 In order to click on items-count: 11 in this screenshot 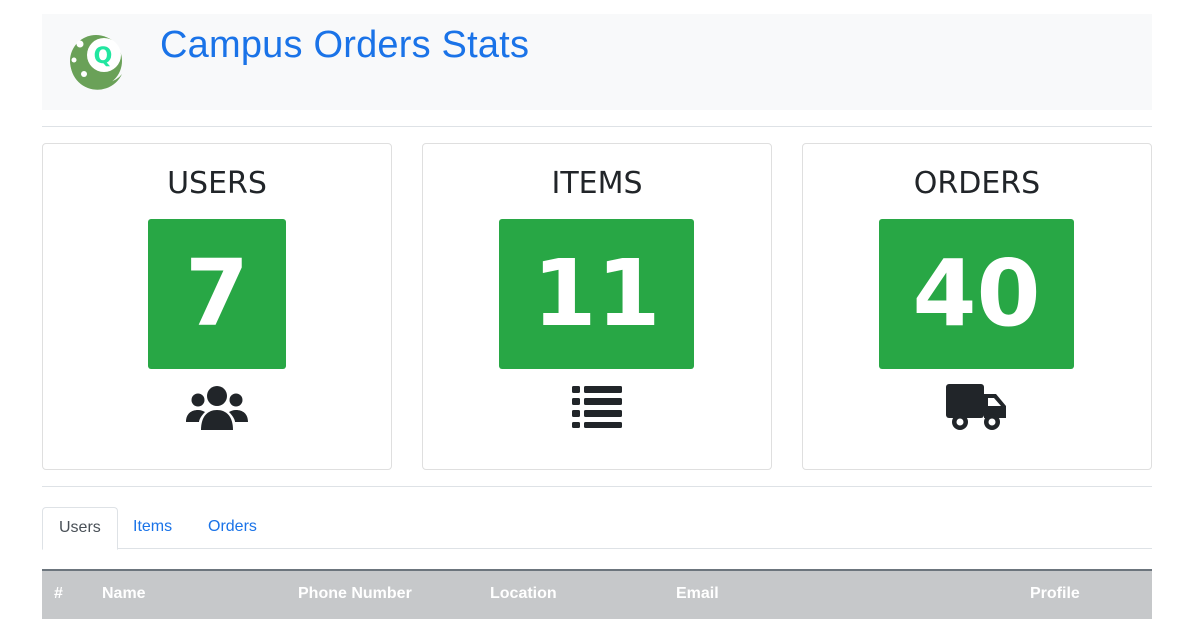, I will do `click(596, 294)`.